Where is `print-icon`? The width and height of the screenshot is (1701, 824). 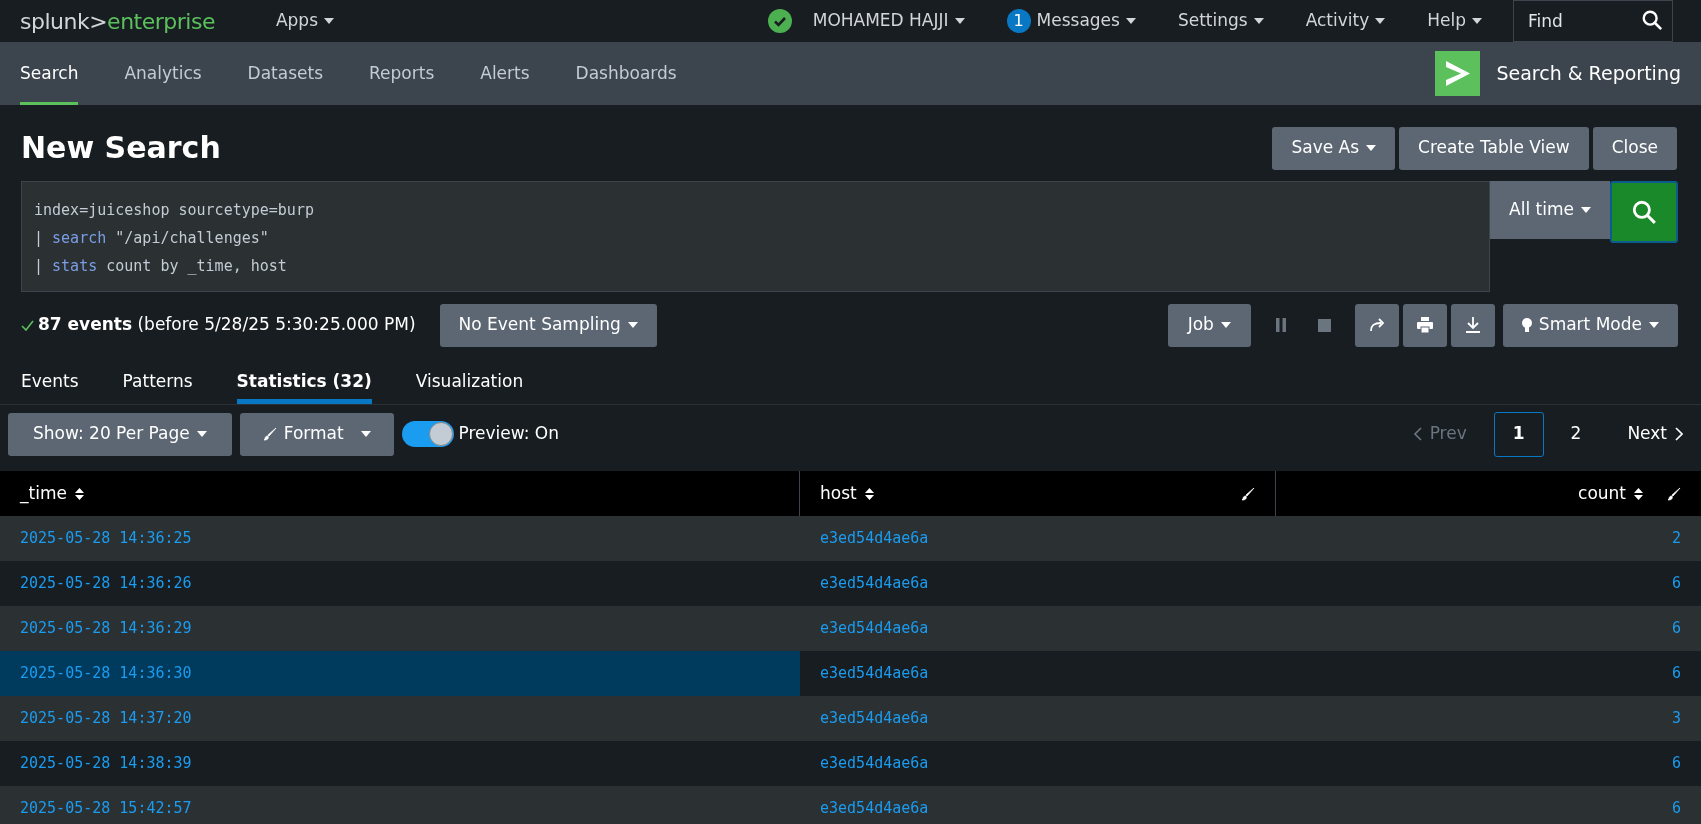
print-icon is located at coordinates (1424, 325).